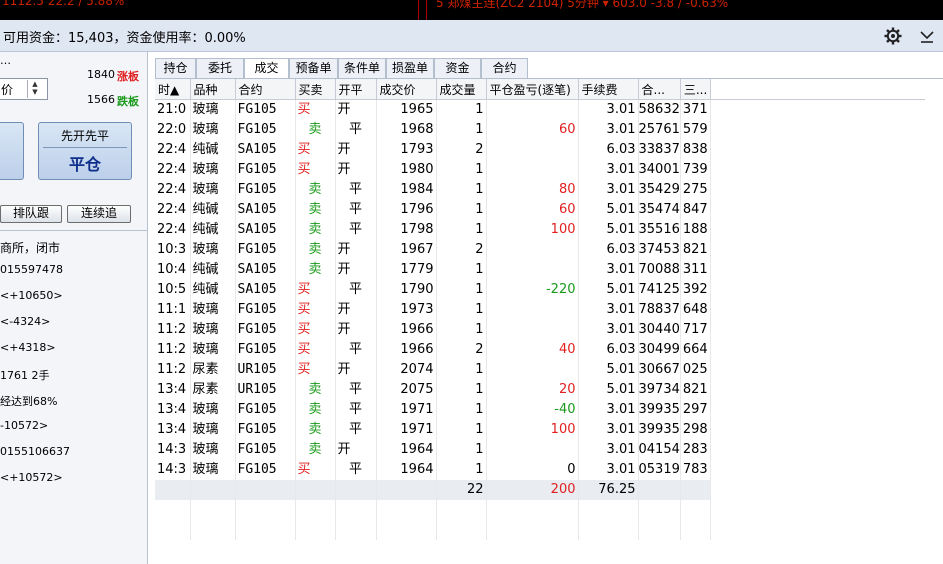 Image resolution: width=943 pixels, height=564 pixels. What do you see at coordinates (173, 230) in the screenshot?
I see `table-cell: 22:4` at bounding box center [173, 230].